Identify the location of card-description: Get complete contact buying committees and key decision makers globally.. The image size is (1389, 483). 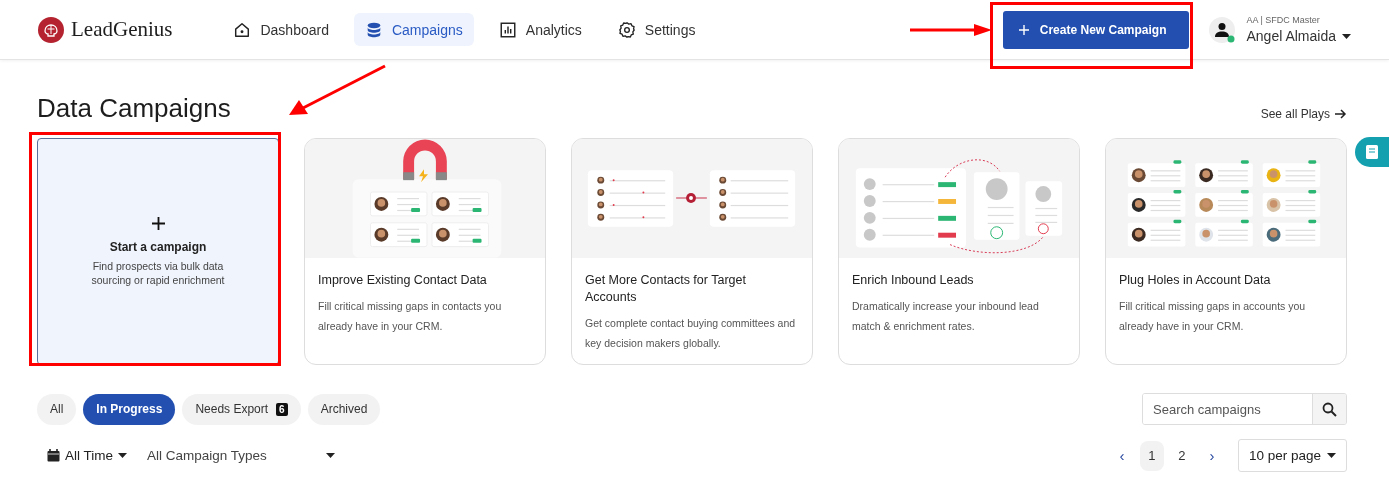
(691, 333).